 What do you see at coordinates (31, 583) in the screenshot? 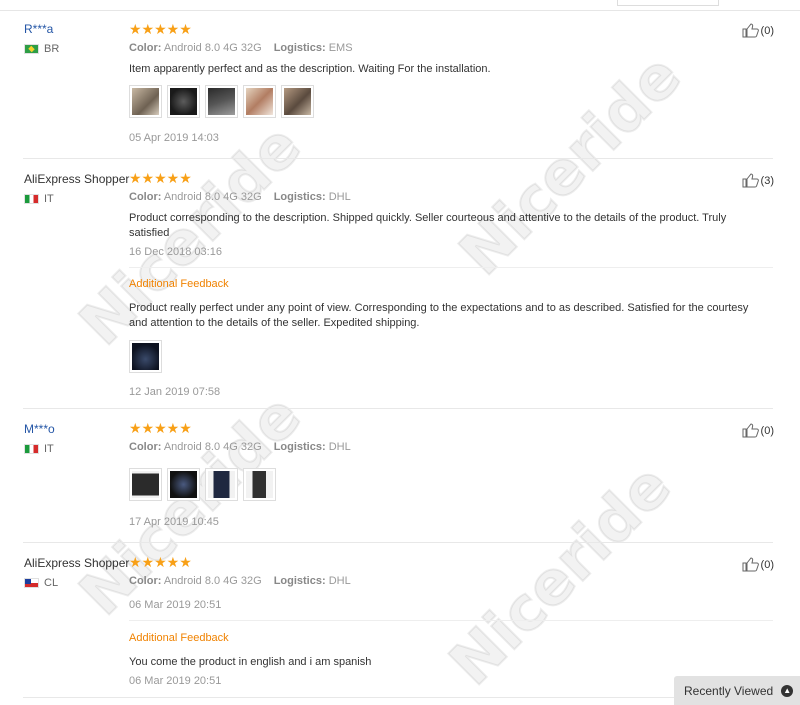
I see `chile-flag-icon` at bounding box center [31, 583].